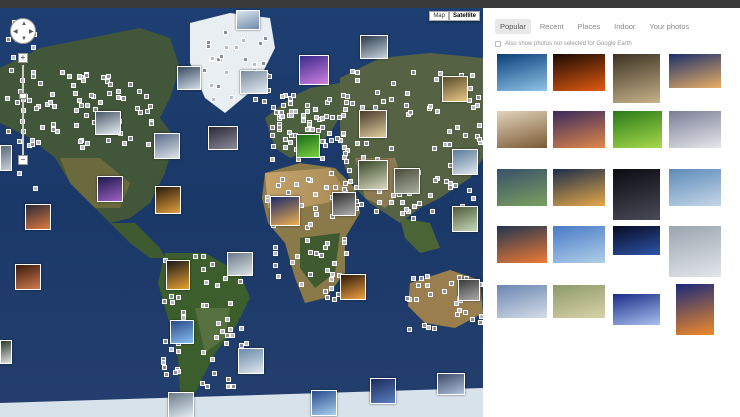  Describe the element at coordinates (407, 181) in the screenshot. I see `marker-asia` at that location.